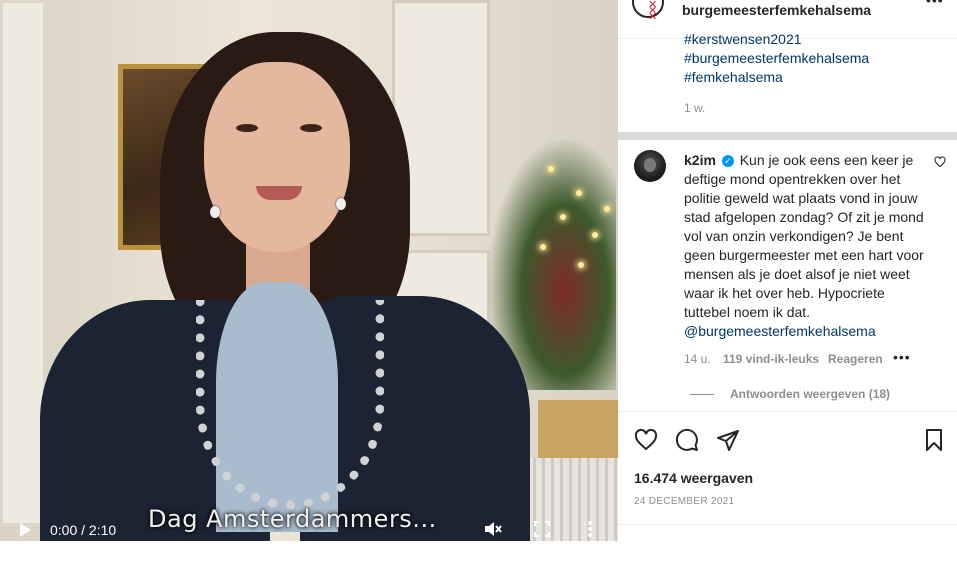 Image resolution: width=957 pixels, height=574 pixels. I want to click on speaker-face, so click(277, 157).